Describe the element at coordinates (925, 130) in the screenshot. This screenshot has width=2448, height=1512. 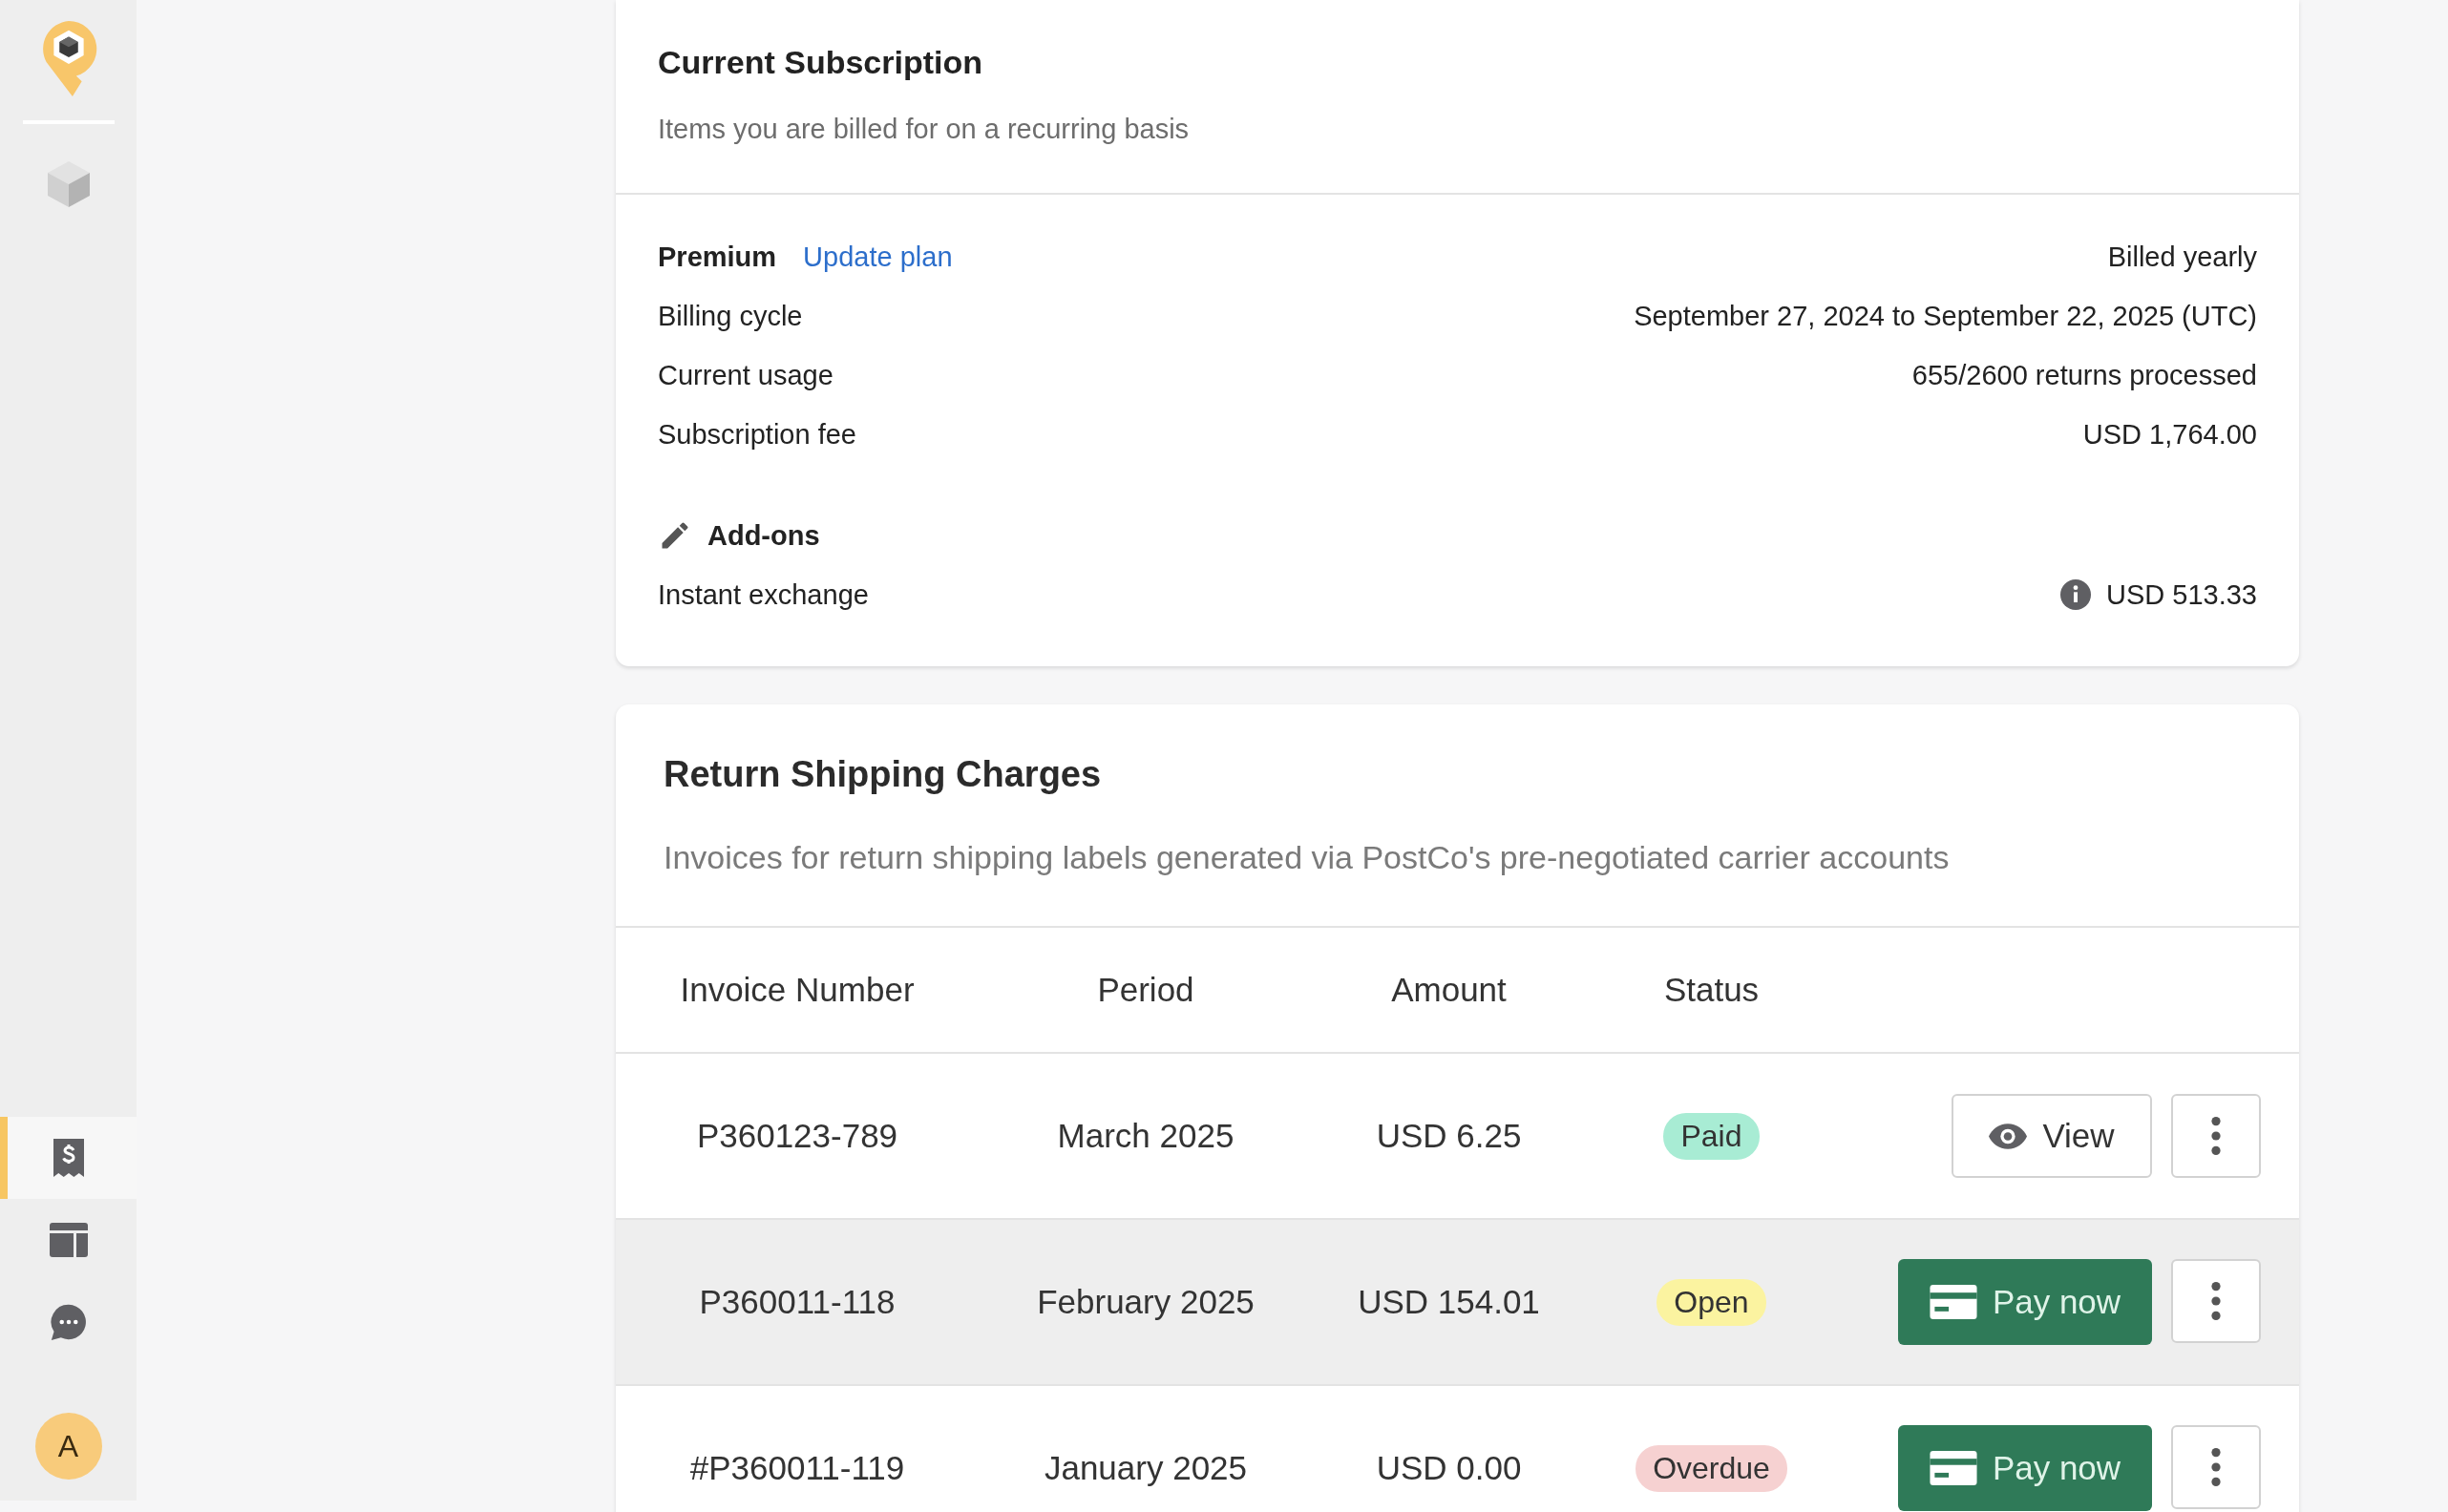
I see `card-subtitle: Items you are billed for on a recurring basis` at that location.